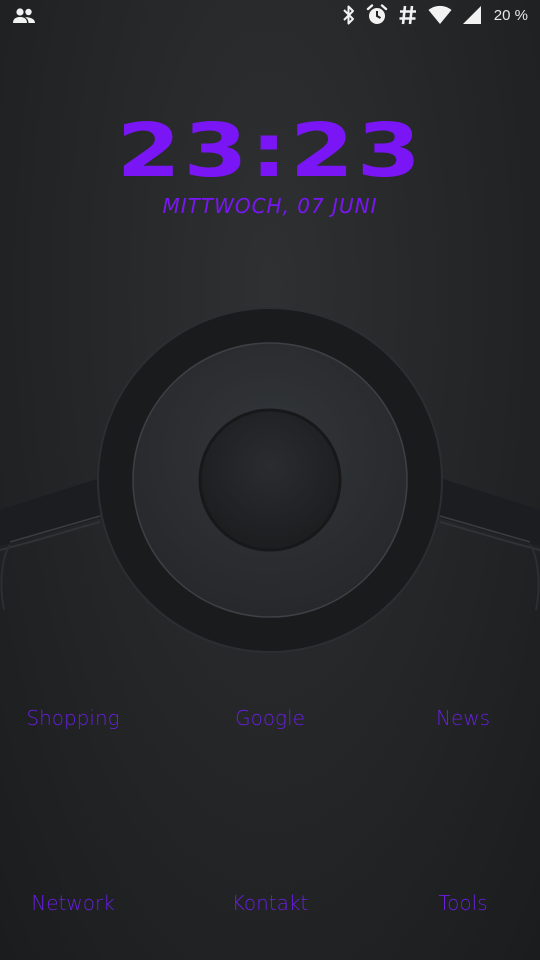 The height and width of the screenshot is (960, 540). Describe the element at coordinates (440, 14) in the screenshot. I see `wifi-icon` at that location.